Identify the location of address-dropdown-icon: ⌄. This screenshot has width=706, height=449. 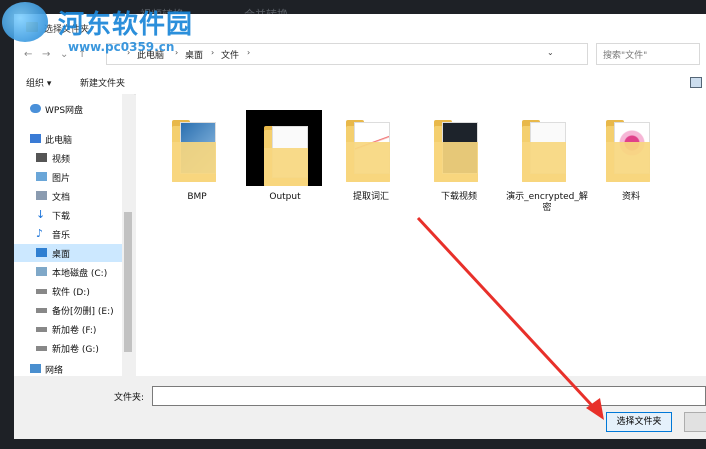
(550, 52).